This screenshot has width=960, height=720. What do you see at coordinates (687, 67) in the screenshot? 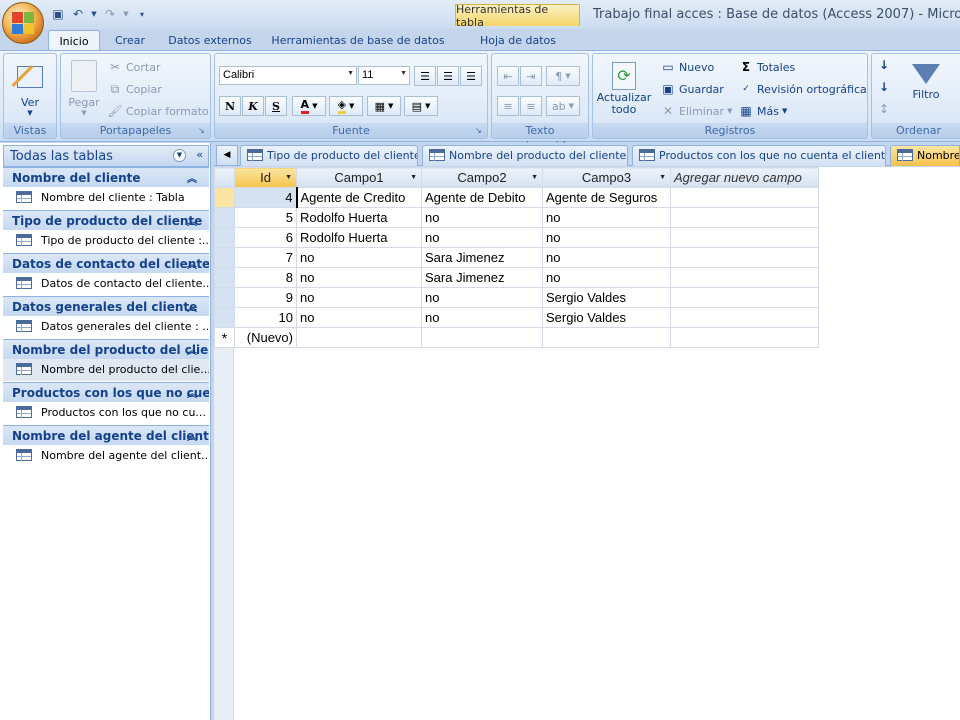
I see `nuevo-button: ▭ Nuevo` at bounding box center [687, 67].